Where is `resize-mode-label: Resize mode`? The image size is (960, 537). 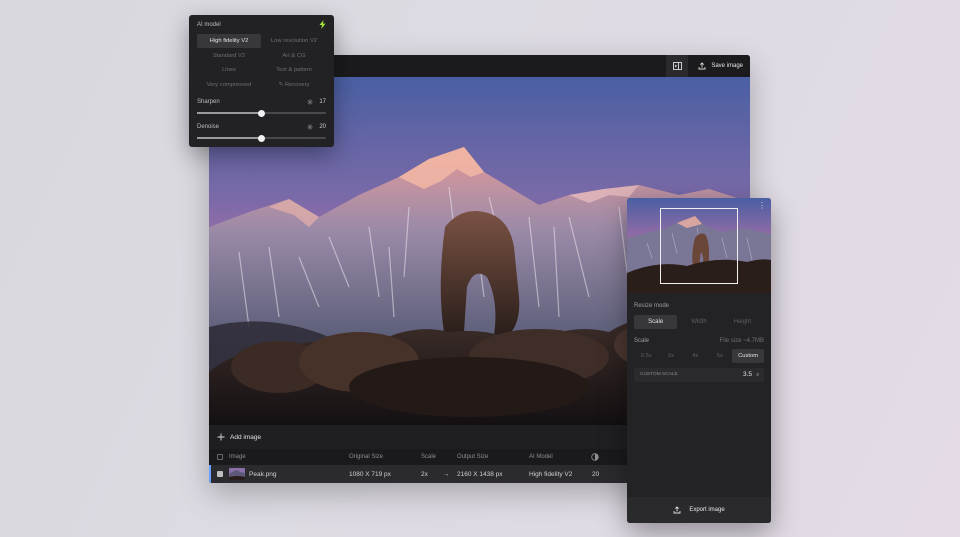
resize-mode-label: Resize mode is located at coordinates (652, 306).